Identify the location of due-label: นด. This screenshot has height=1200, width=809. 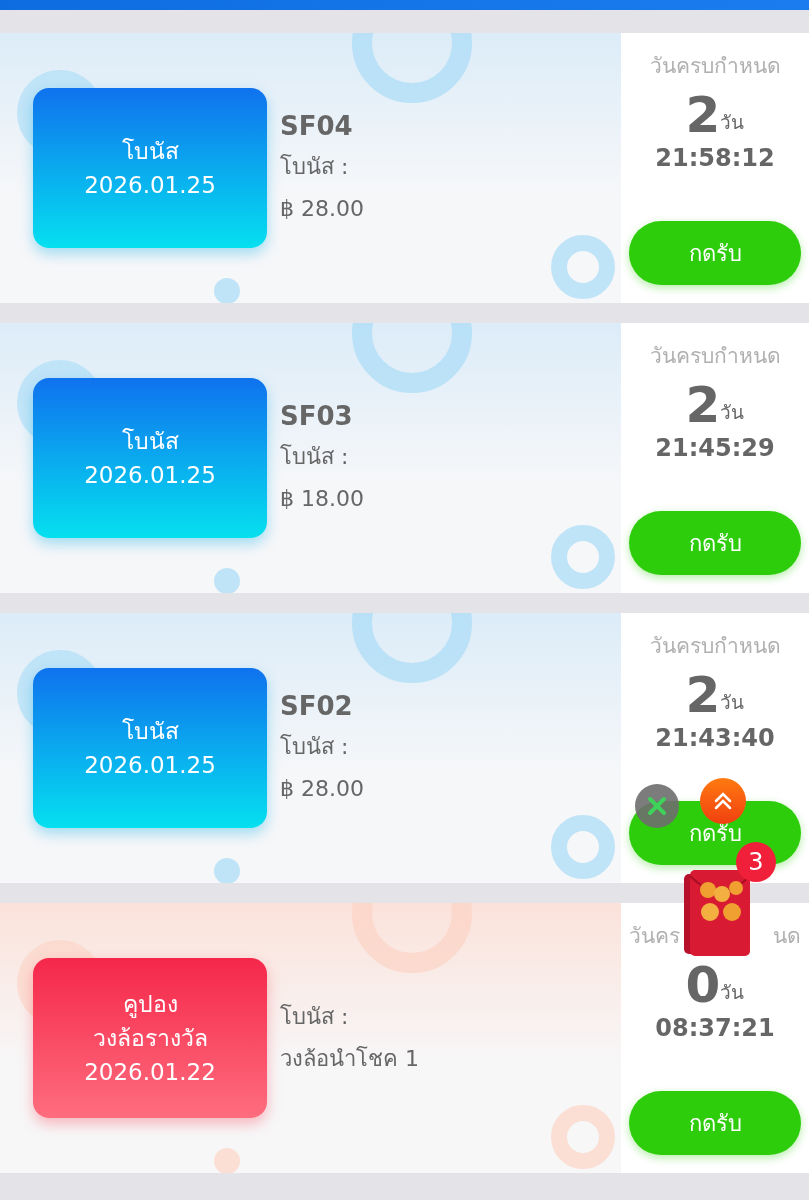
(787, 936).